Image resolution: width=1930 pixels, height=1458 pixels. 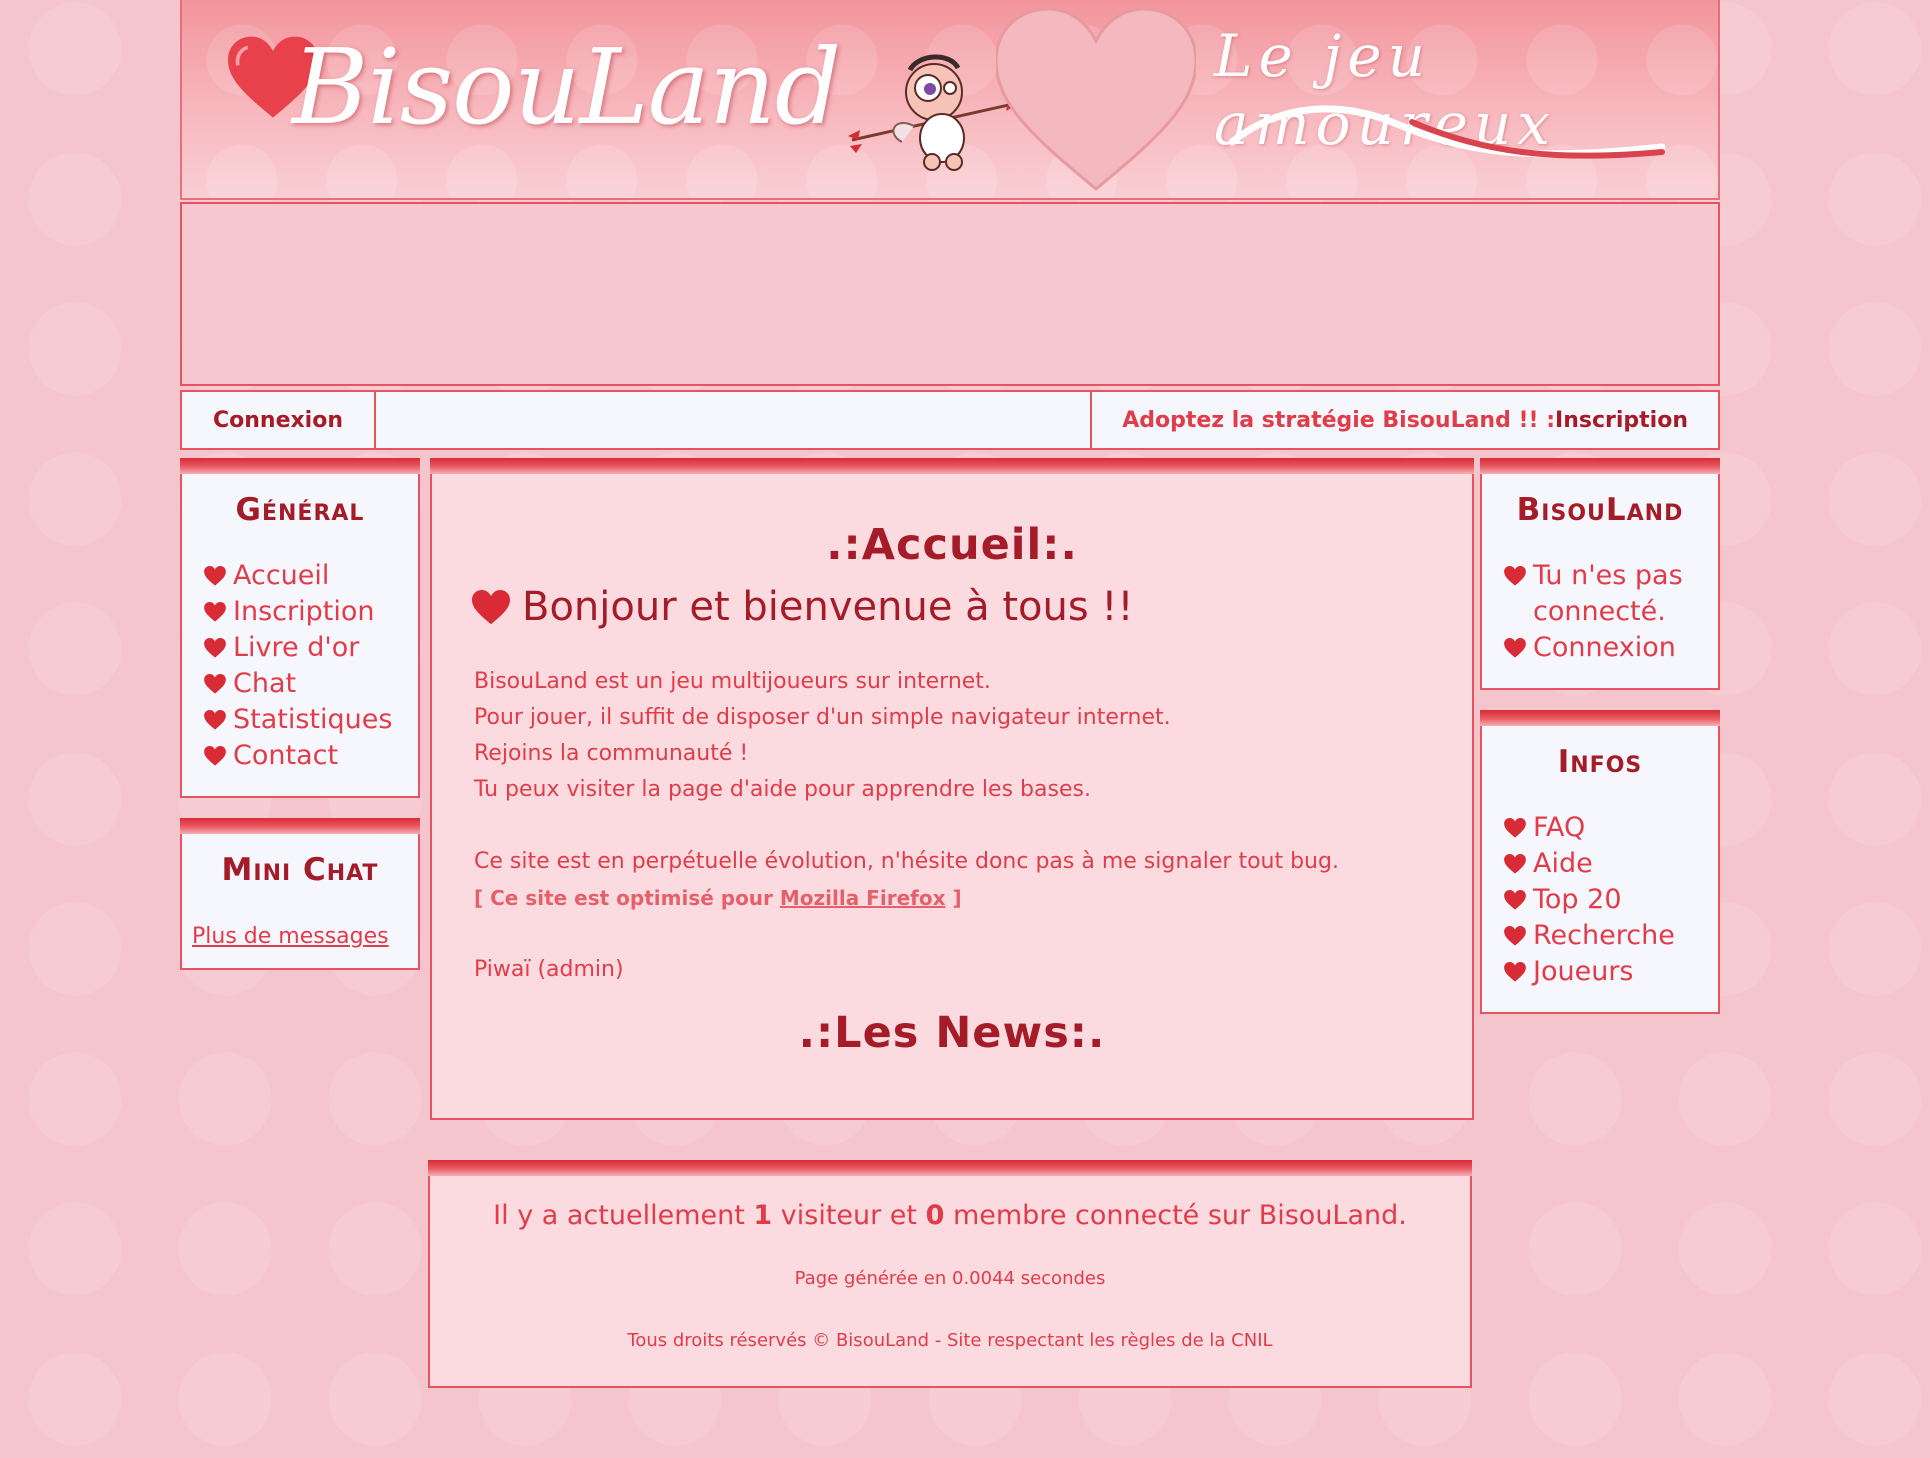 What do you see at coordinates (1600, 510) in the screenshot?
I see `account-box-title: BisouLand` at bounding box center [1600, 510].